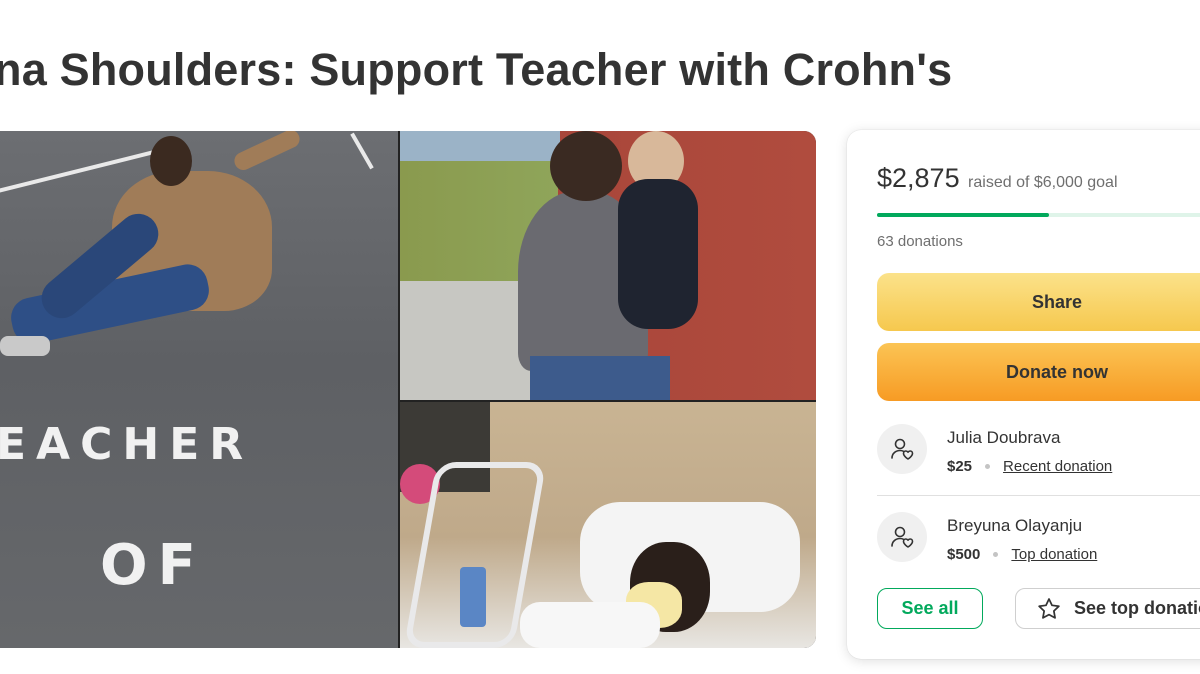  Describe the element at coordinates (1054, 554) in the screenshot. I see `top-donation-link: Top donation` at that location.